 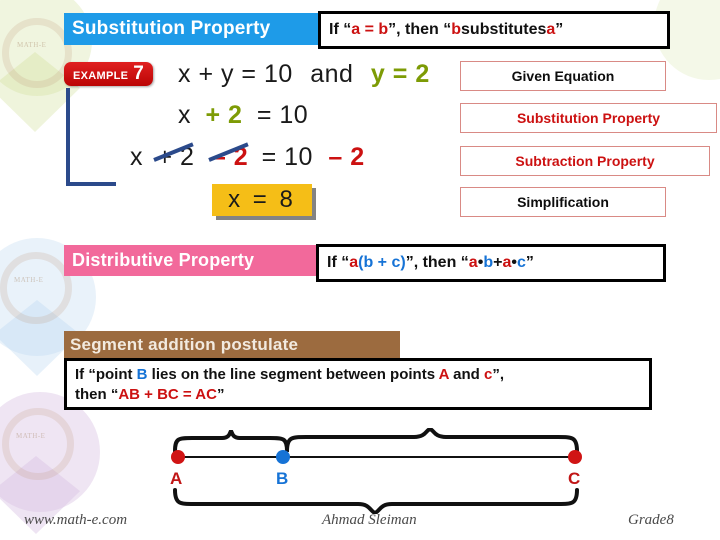 I want to click on equation-line-2-x: x, so click(x=184, y=115).